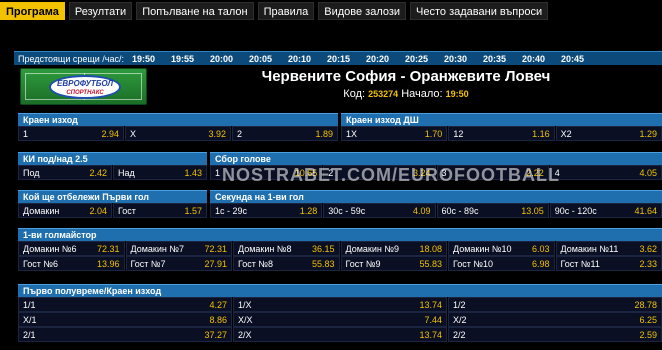 Image resolution: width=662 pixels, height=350 pixels. I want to click on odd-cell: Гост №11 2.33, so click(608, 263).